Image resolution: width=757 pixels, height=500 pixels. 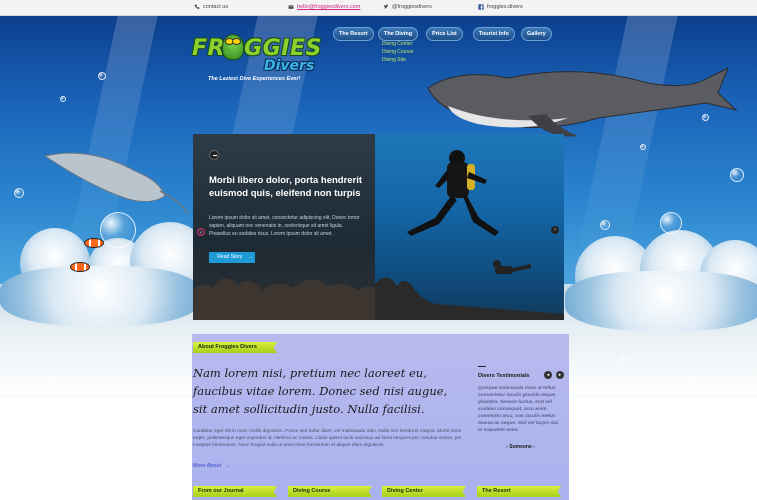 I want to click on chevron-left-icon: ◂, so click(x=548, y=375).